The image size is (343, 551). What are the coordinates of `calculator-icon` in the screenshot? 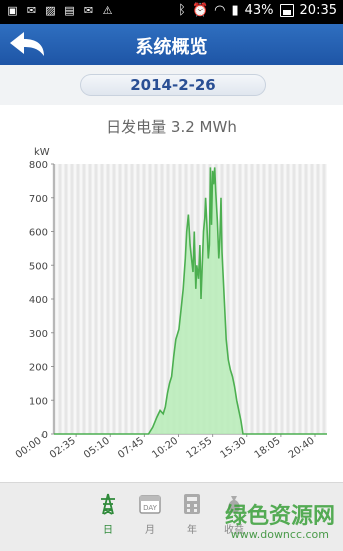 It's located at (192, 504).